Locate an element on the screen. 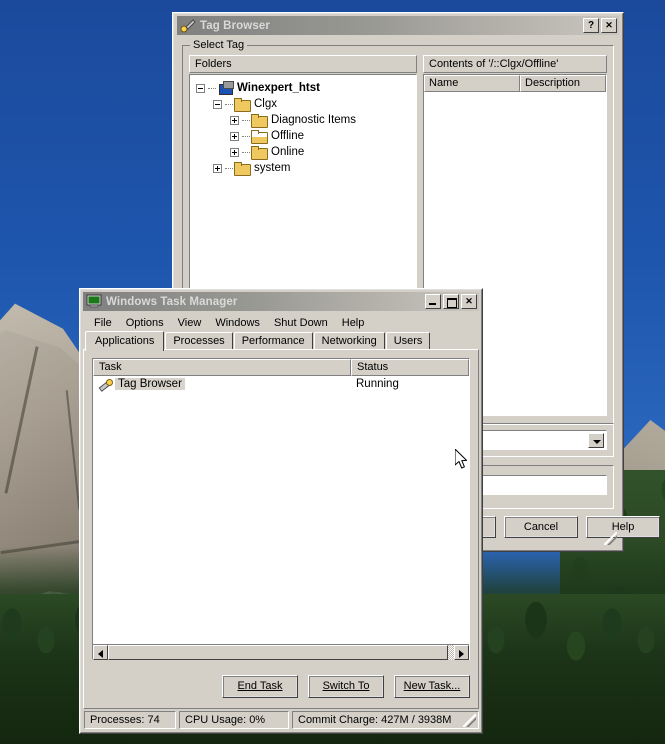  column-header-status: Status is located at coordinates (410, 367).